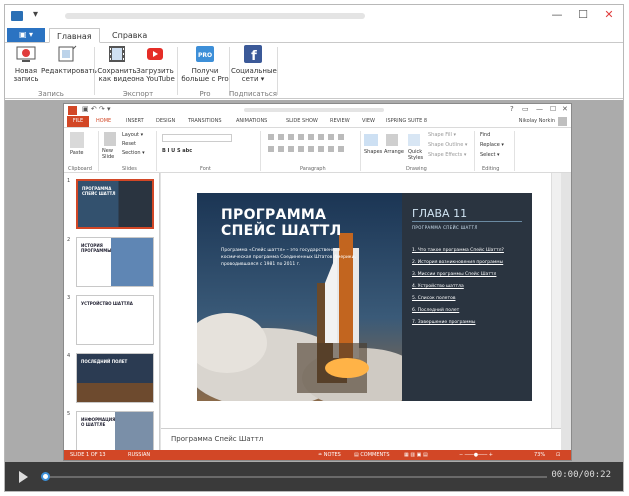  What do you see at coordinates (407, 121) in the screenshot?
I see `ppt-tab-ispring: ISPRING SUITE 8` at bounding box center [407, 121].